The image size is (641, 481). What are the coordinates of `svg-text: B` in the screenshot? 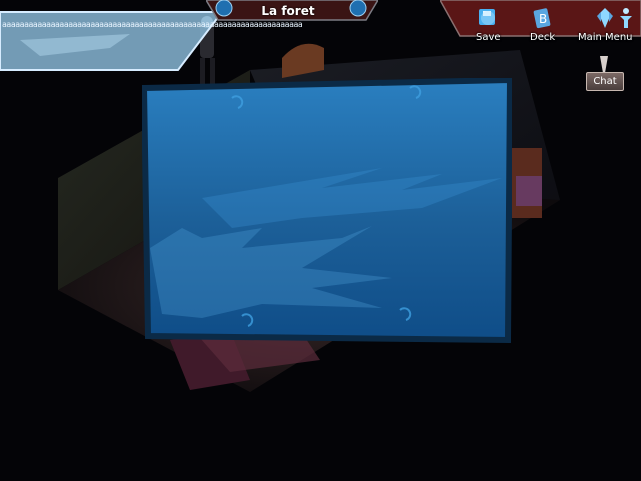 It's located at (543, 19).